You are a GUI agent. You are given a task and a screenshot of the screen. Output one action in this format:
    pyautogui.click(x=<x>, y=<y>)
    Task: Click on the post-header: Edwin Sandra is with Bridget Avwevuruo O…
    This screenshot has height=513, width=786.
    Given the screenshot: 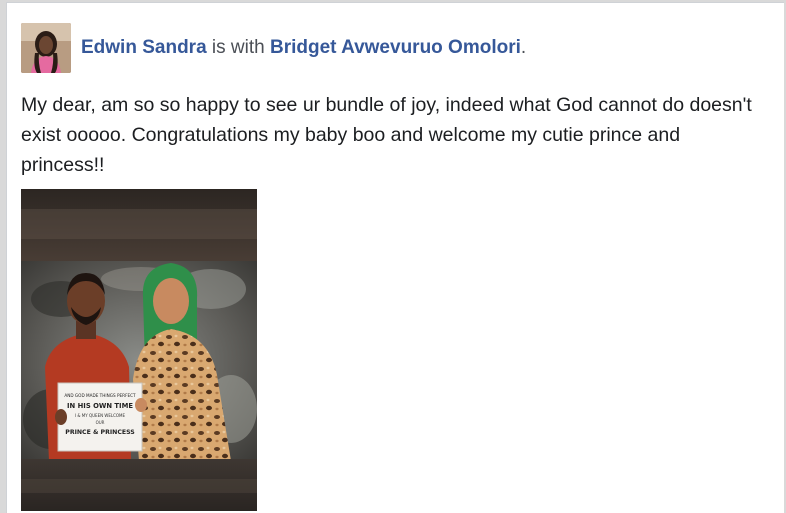 What is the action you would take?
    pyautogui.click(x=273, y=48)
    